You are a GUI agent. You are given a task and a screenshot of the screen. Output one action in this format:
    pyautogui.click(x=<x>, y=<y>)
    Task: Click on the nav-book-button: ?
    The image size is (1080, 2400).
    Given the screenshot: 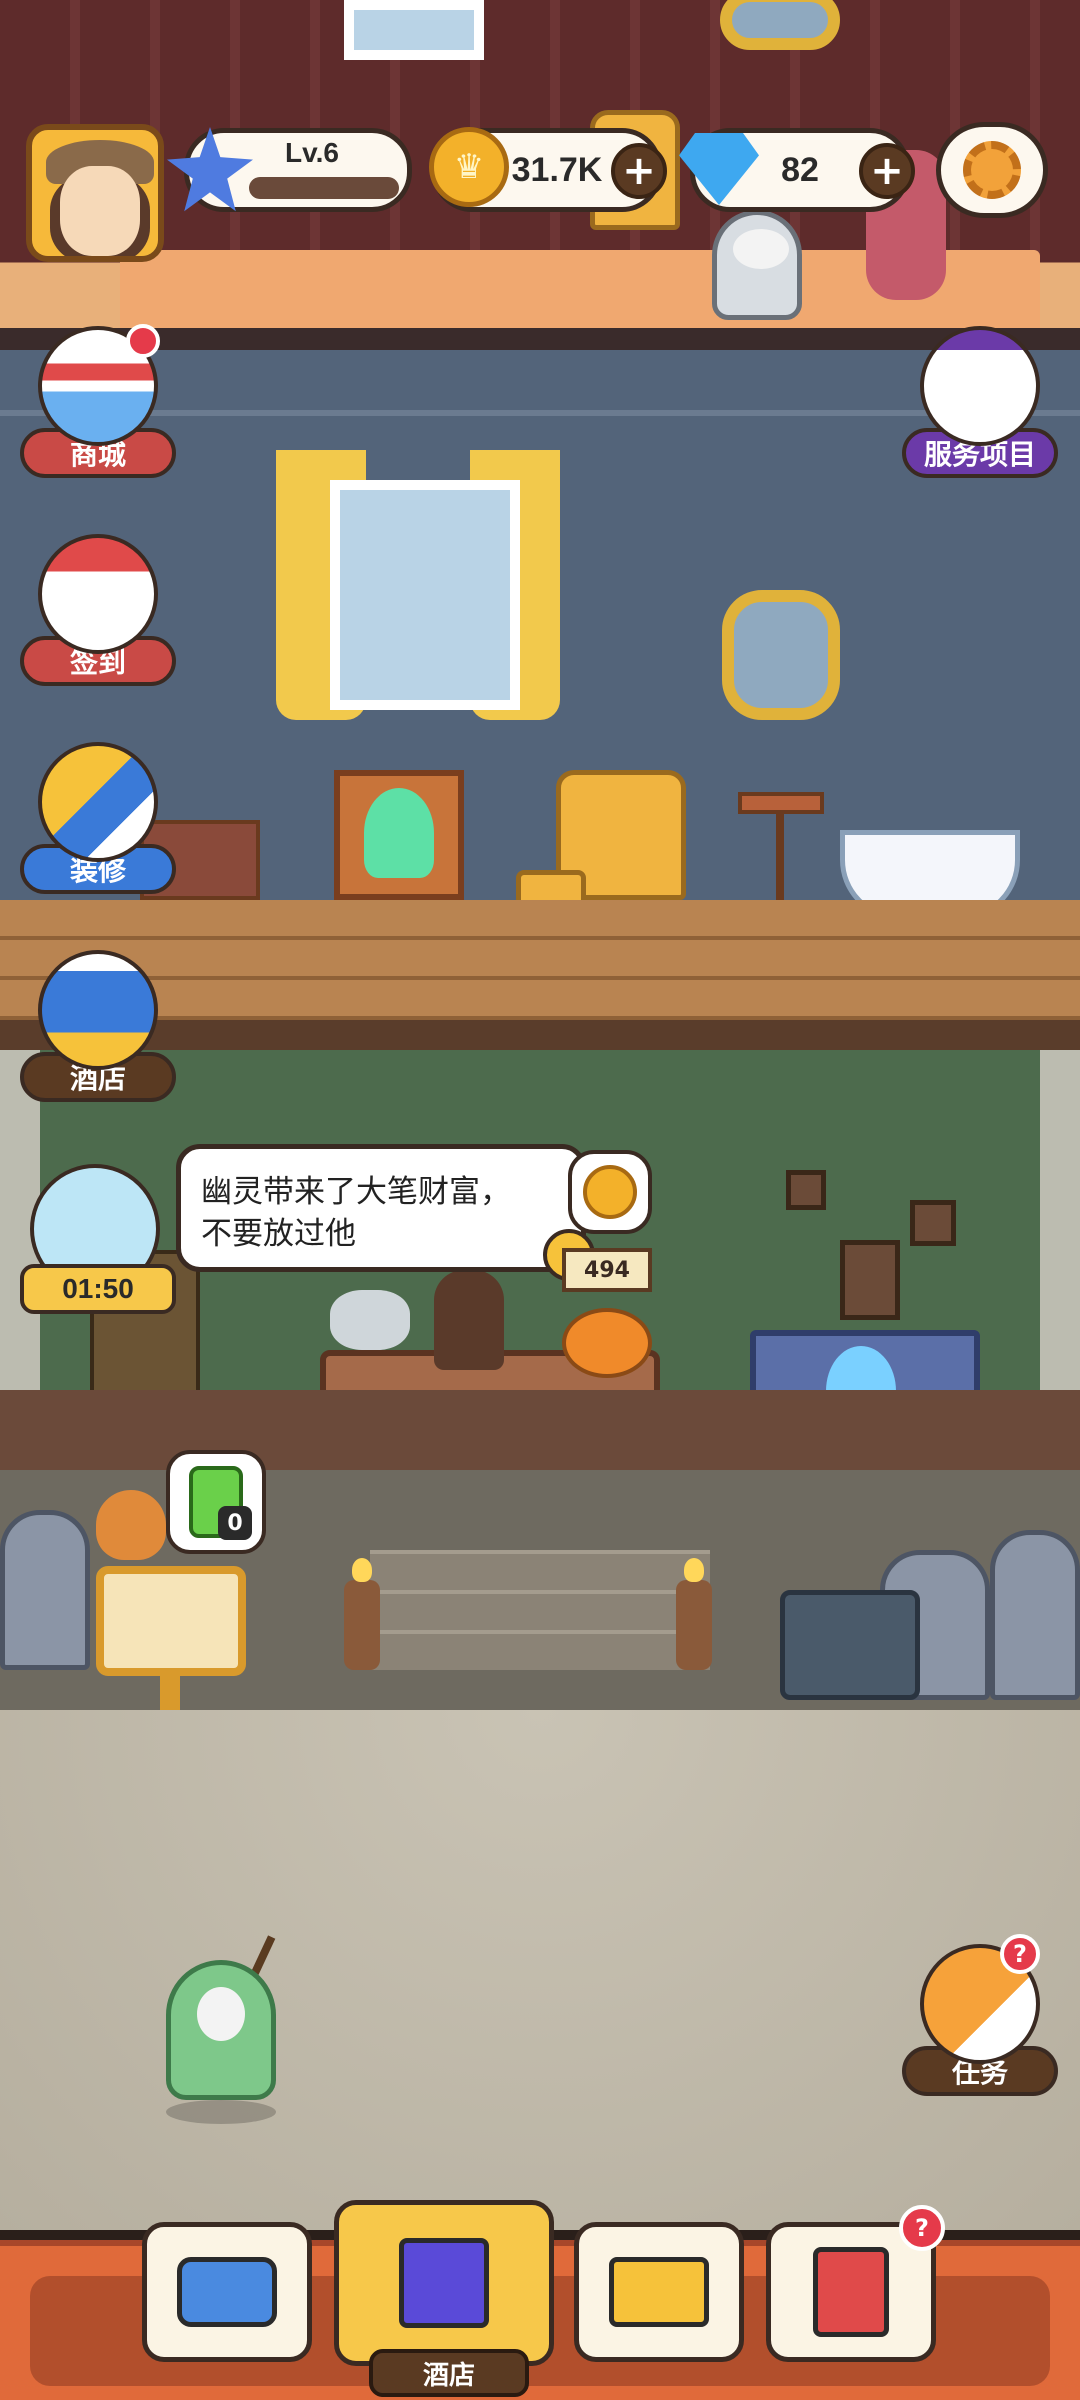 What is the action you would take?
    pyautogui.click(x=855, y=2283)
    